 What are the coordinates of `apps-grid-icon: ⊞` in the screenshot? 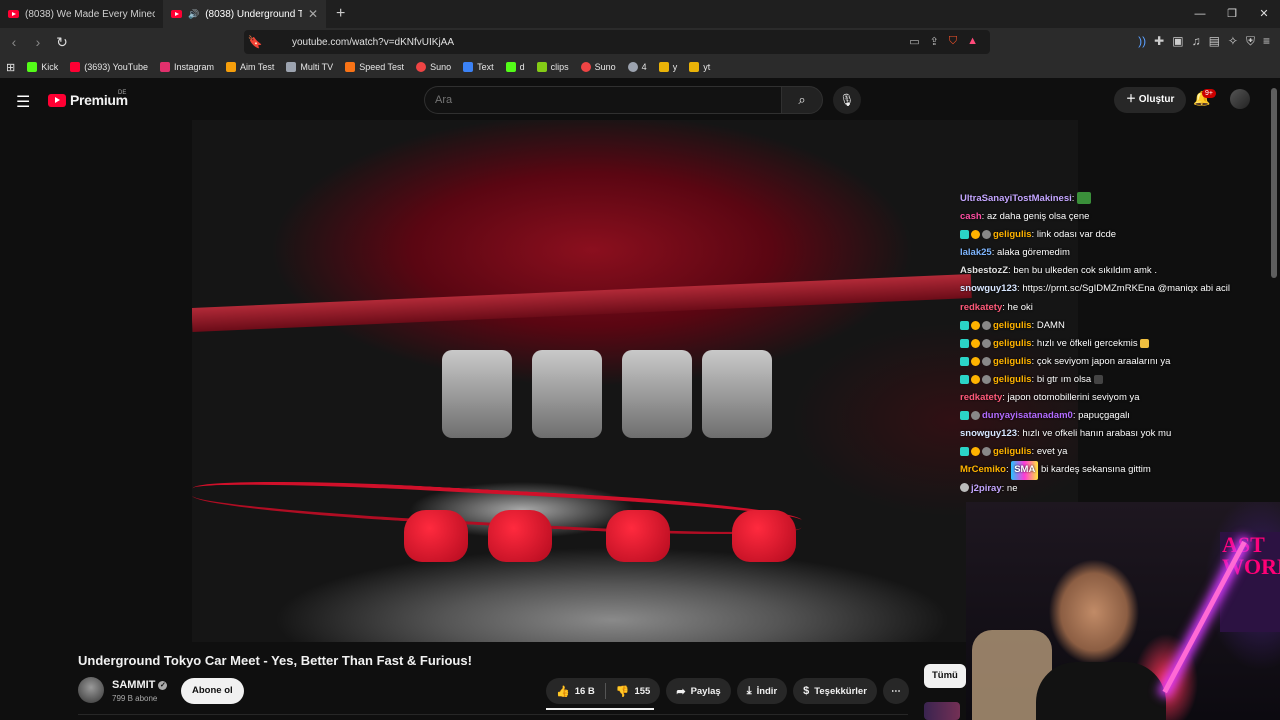 It's located at (10, 67).